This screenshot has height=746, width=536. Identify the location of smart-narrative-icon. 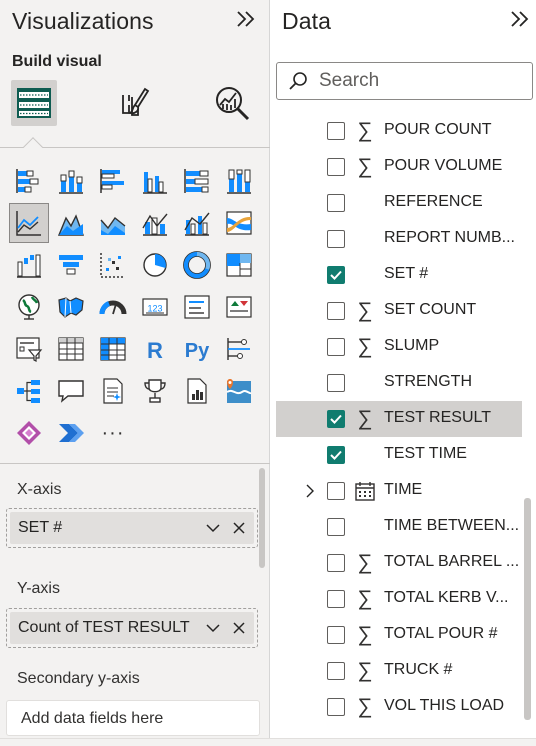
(113, 391).